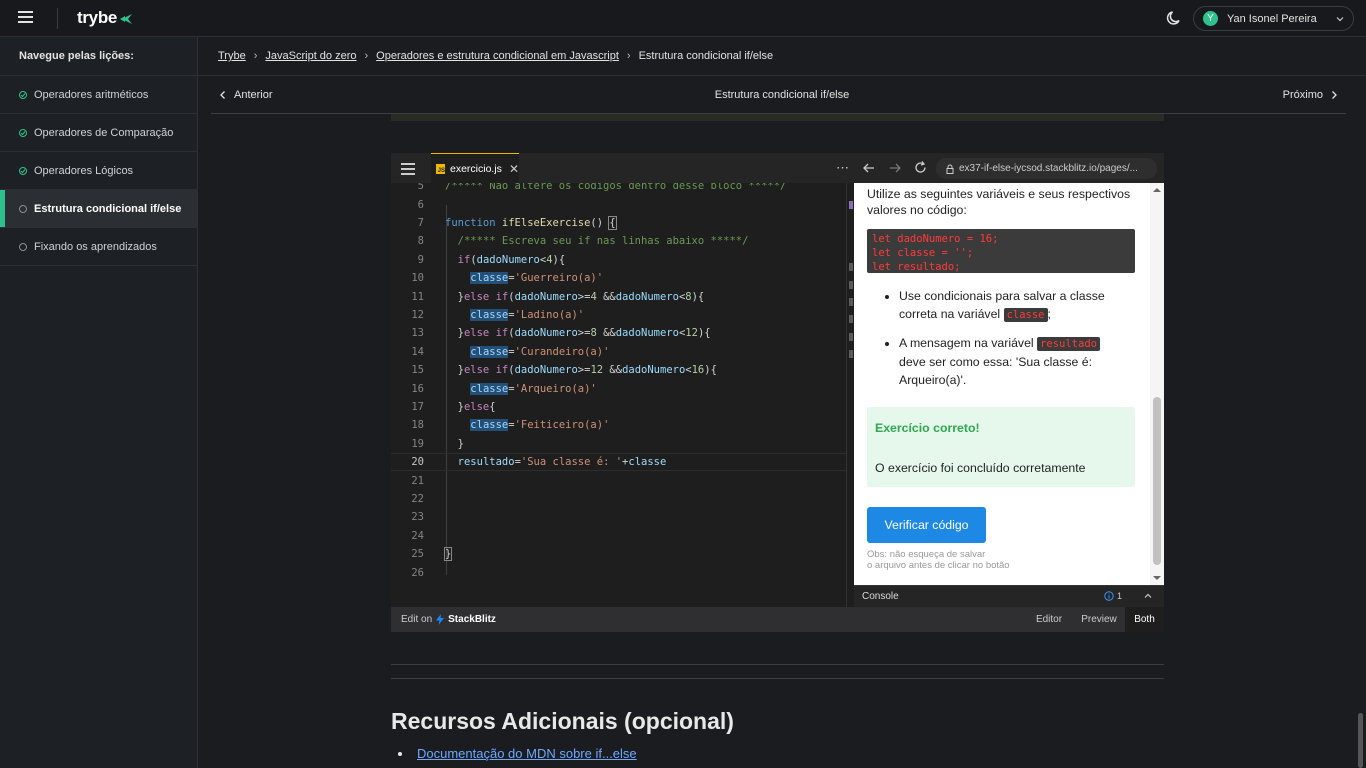 Image resolution: width=1366 pixels, height=768 pixels. I want to click on trybe-logo-icon, so click(126, 19).